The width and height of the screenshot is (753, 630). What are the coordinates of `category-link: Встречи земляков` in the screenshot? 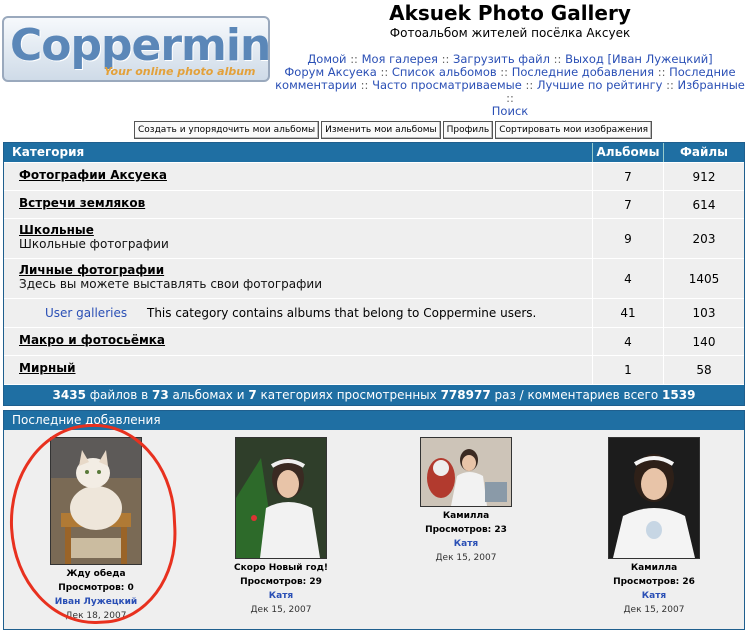 It's located at (305, 203).